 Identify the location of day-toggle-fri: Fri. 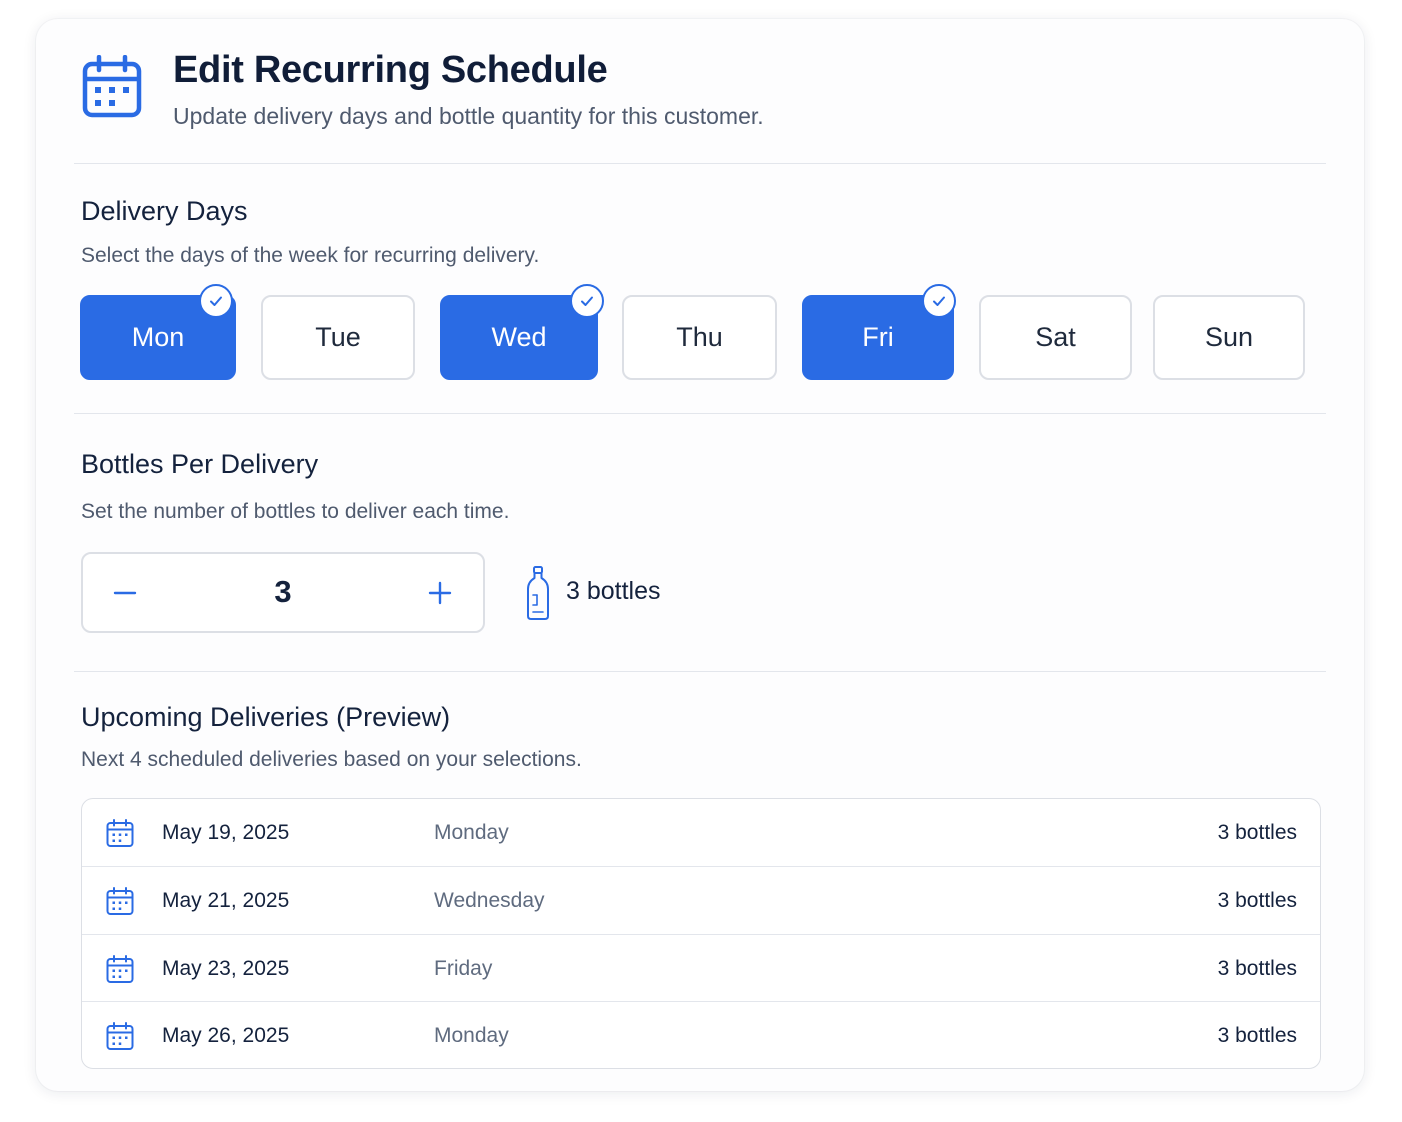
(879, 332).